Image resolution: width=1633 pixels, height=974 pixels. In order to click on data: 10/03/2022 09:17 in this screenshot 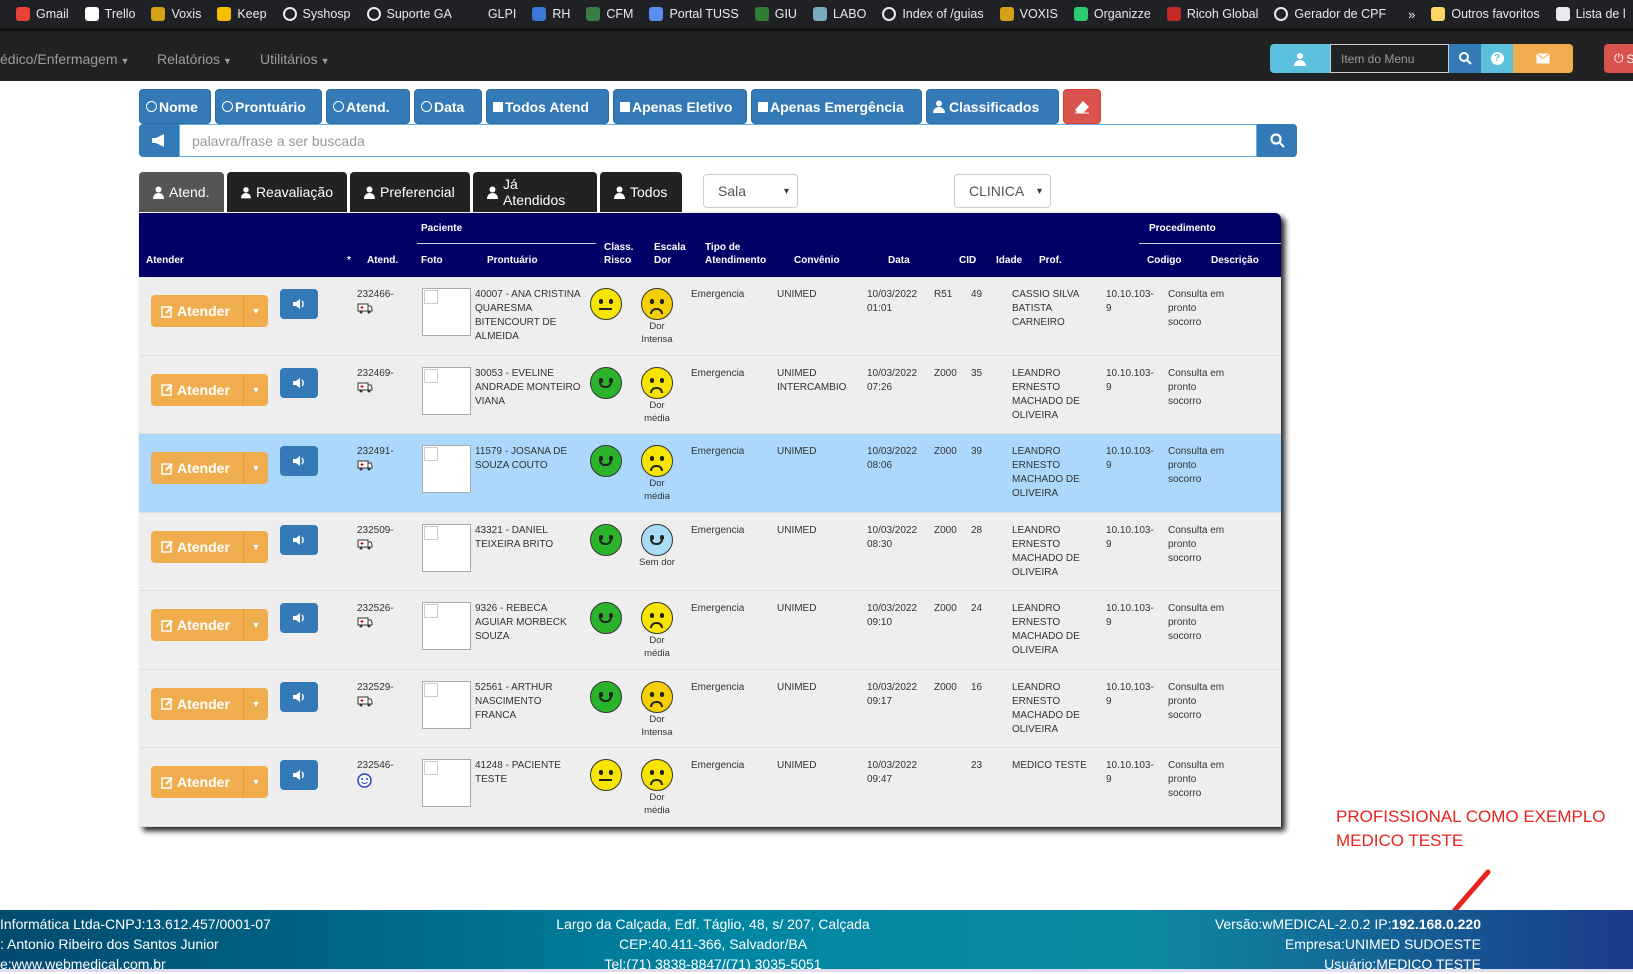, I will do `click(892, 694)`.